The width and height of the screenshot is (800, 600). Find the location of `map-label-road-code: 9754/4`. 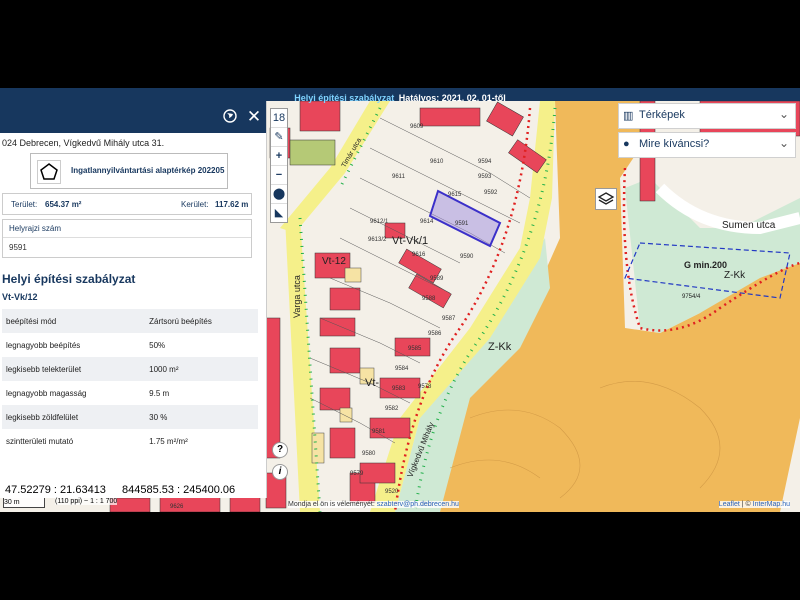

map-label-road-code: 9754/4 is located at coordinates (691, 297).